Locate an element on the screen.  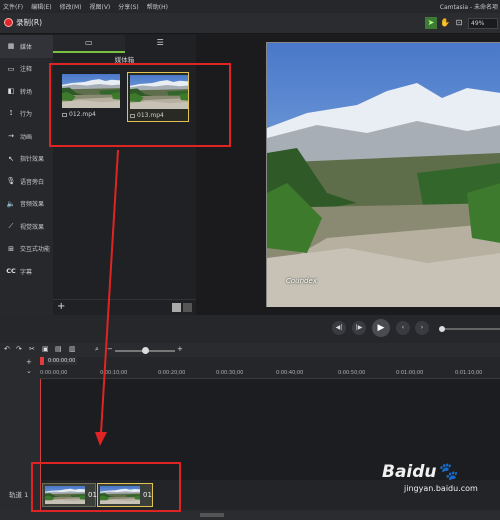
page-watermark-url: jingyan.baidu.com is located at coordinates (441, 488).